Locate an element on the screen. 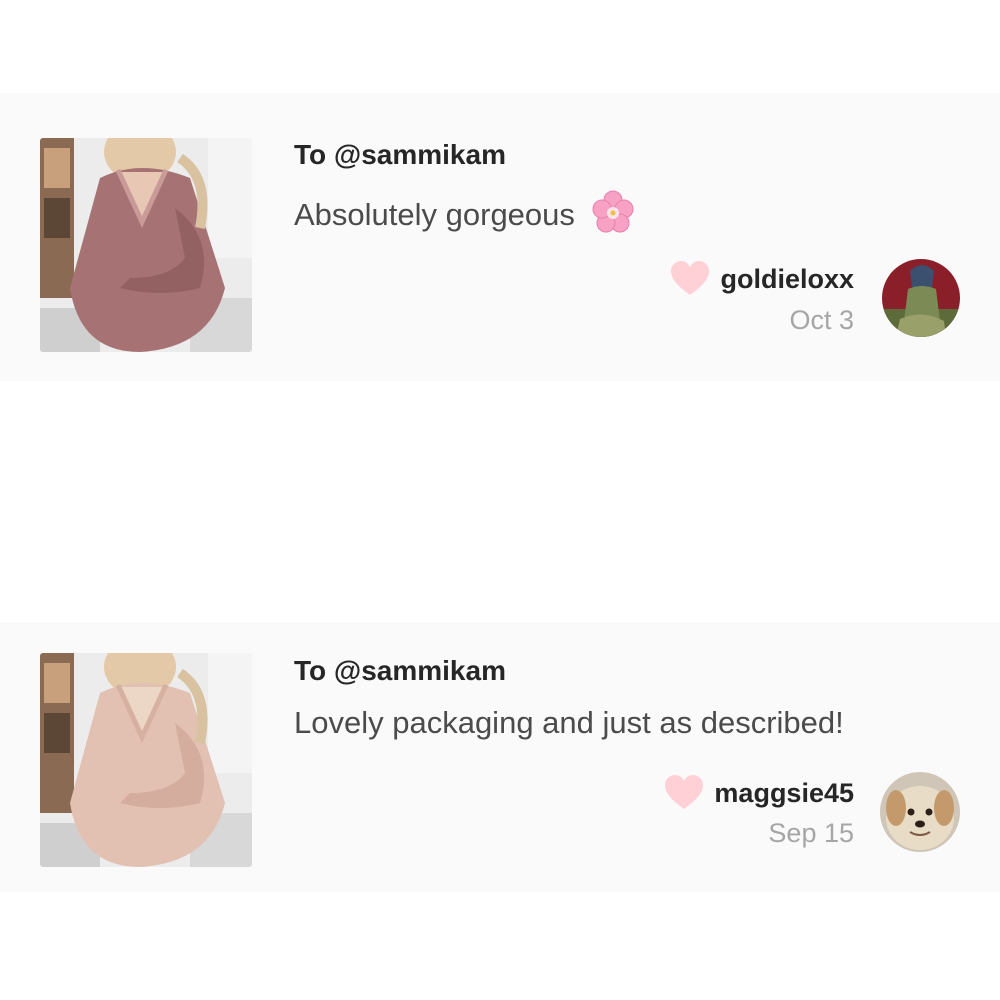 The height and width of the screenshot is (1000, 1000). review-date: Oct 3 is located at coordinates (821, 320).